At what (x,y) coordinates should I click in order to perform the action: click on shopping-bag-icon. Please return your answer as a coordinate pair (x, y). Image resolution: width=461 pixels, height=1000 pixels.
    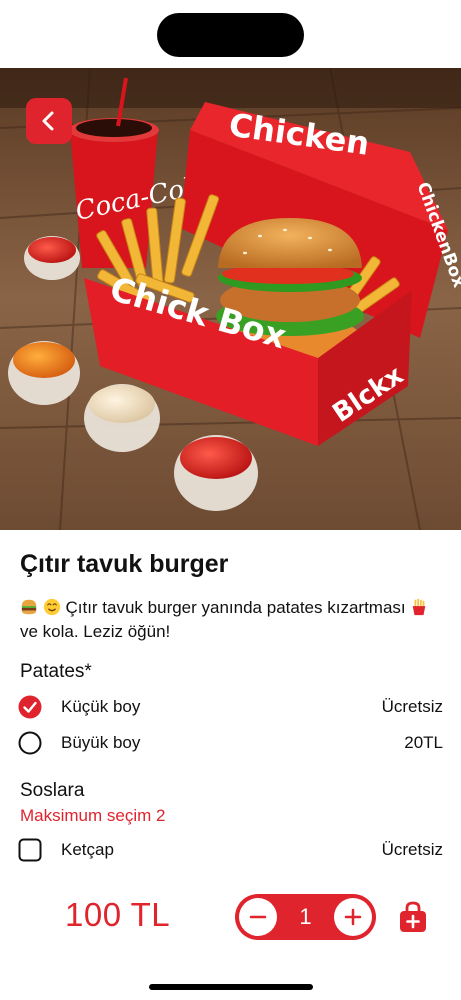
    Looking at the image, I should click on (413, 916).